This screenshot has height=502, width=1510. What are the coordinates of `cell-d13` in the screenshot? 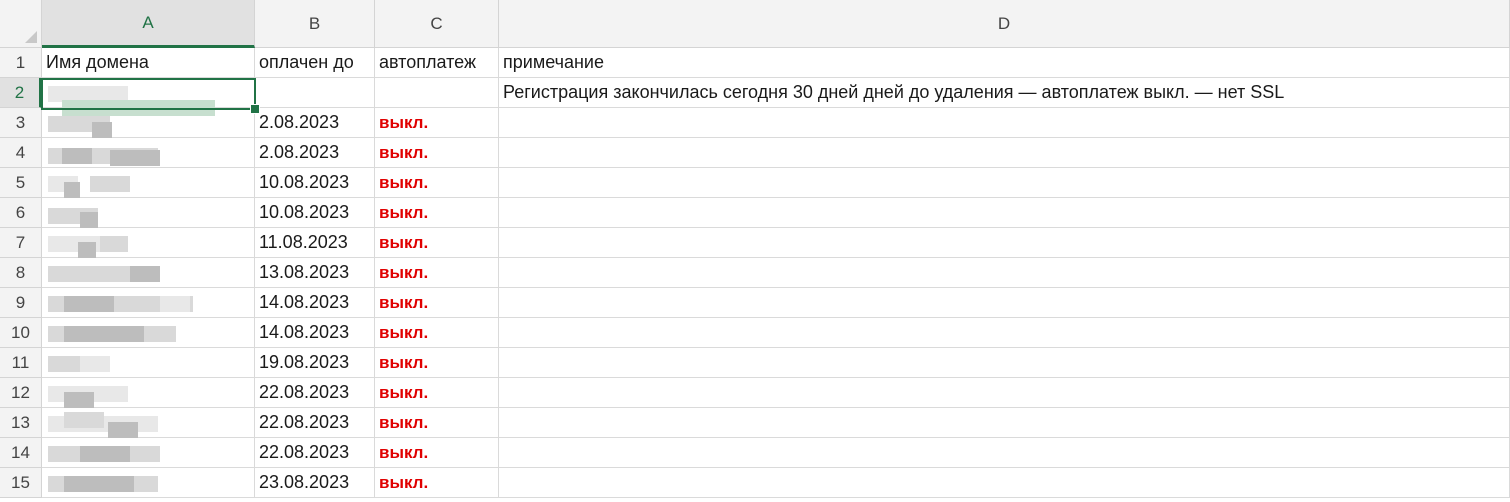 It's located at (1004, 423).